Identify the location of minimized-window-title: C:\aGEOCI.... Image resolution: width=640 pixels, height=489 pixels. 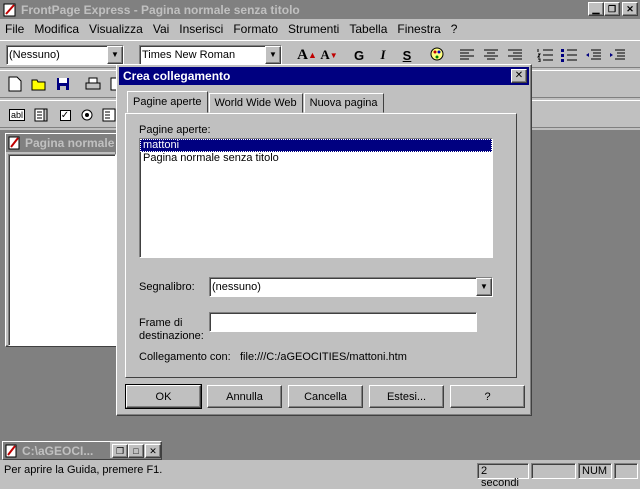
(58, 450).